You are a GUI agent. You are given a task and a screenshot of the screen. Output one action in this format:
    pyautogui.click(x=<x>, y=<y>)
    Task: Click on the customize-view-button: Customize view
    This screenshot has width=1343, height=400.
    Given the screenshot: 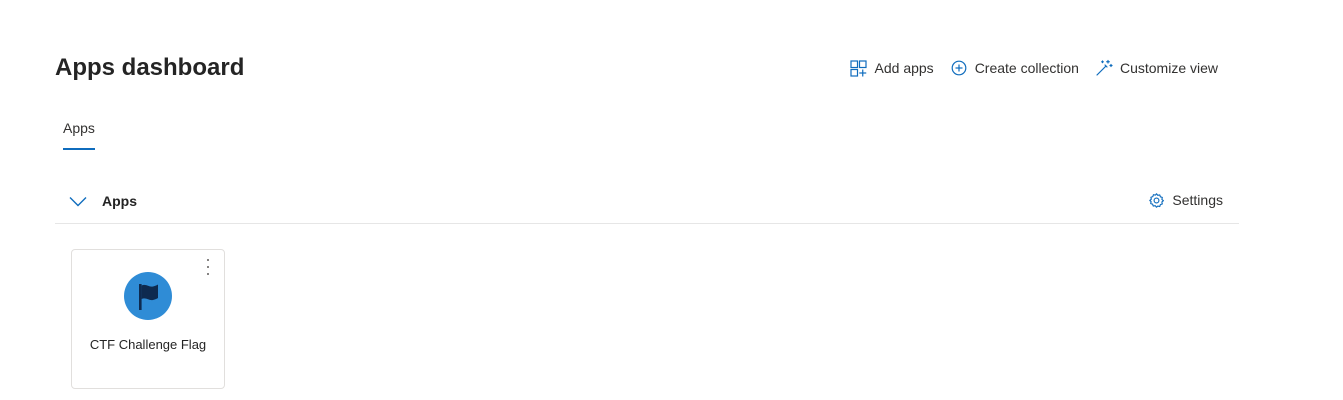 What is the action you would take?
    pyautogui.click(x=1156, y=68)
    